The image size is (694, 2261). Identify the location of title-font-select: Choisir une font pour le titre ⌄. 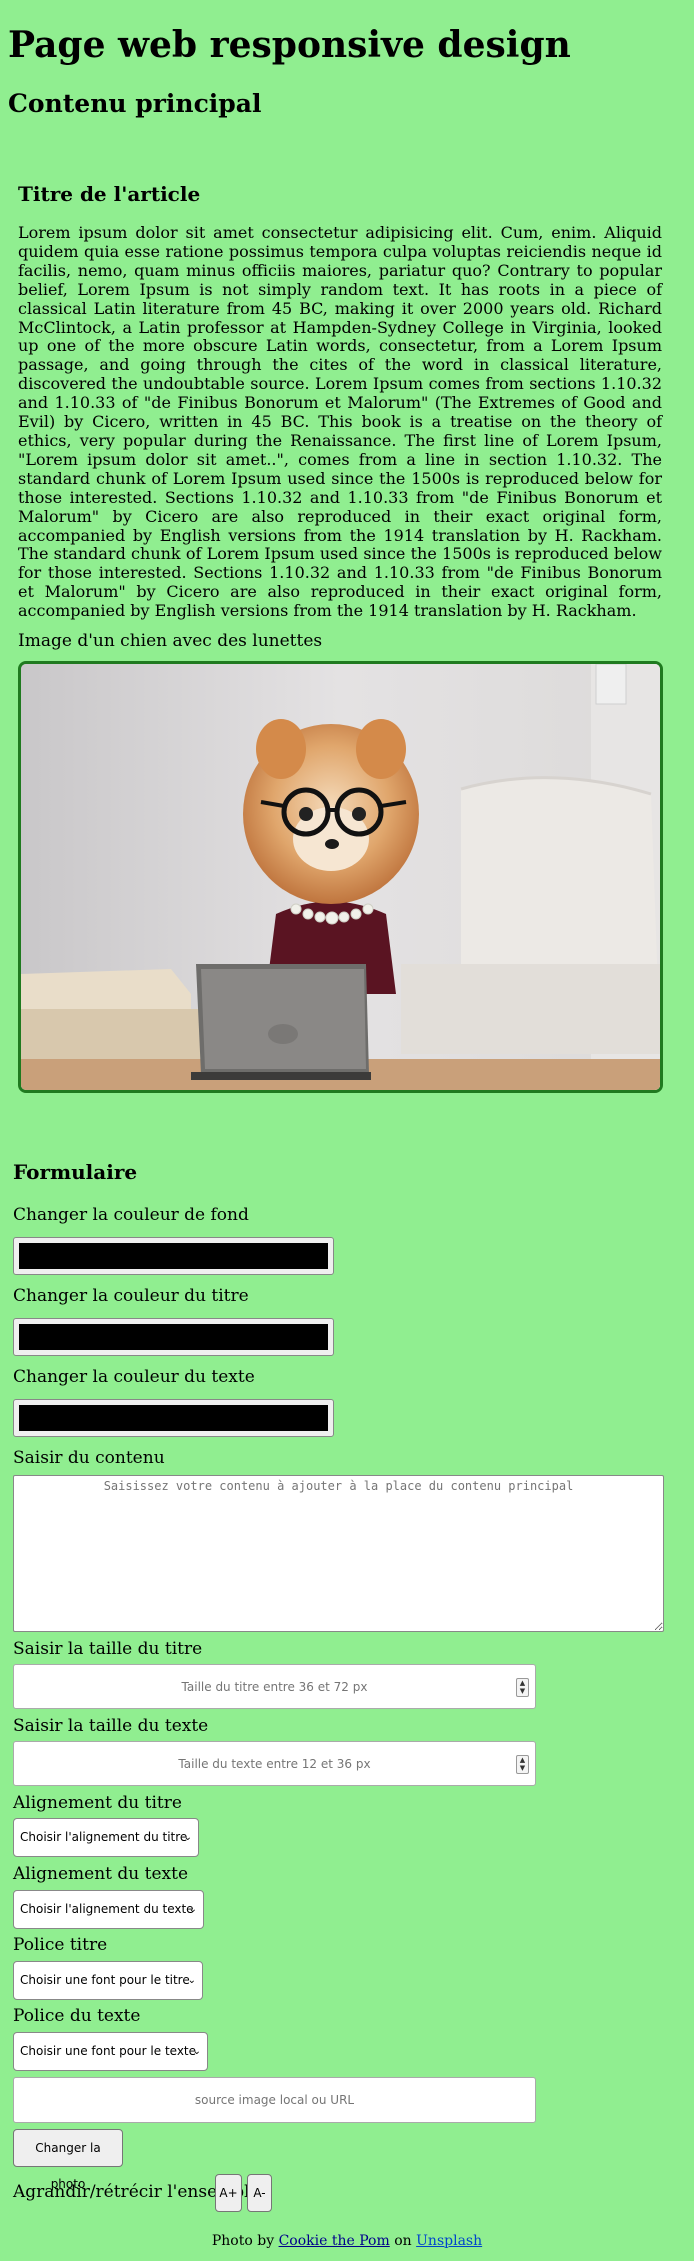
(108, 1980).